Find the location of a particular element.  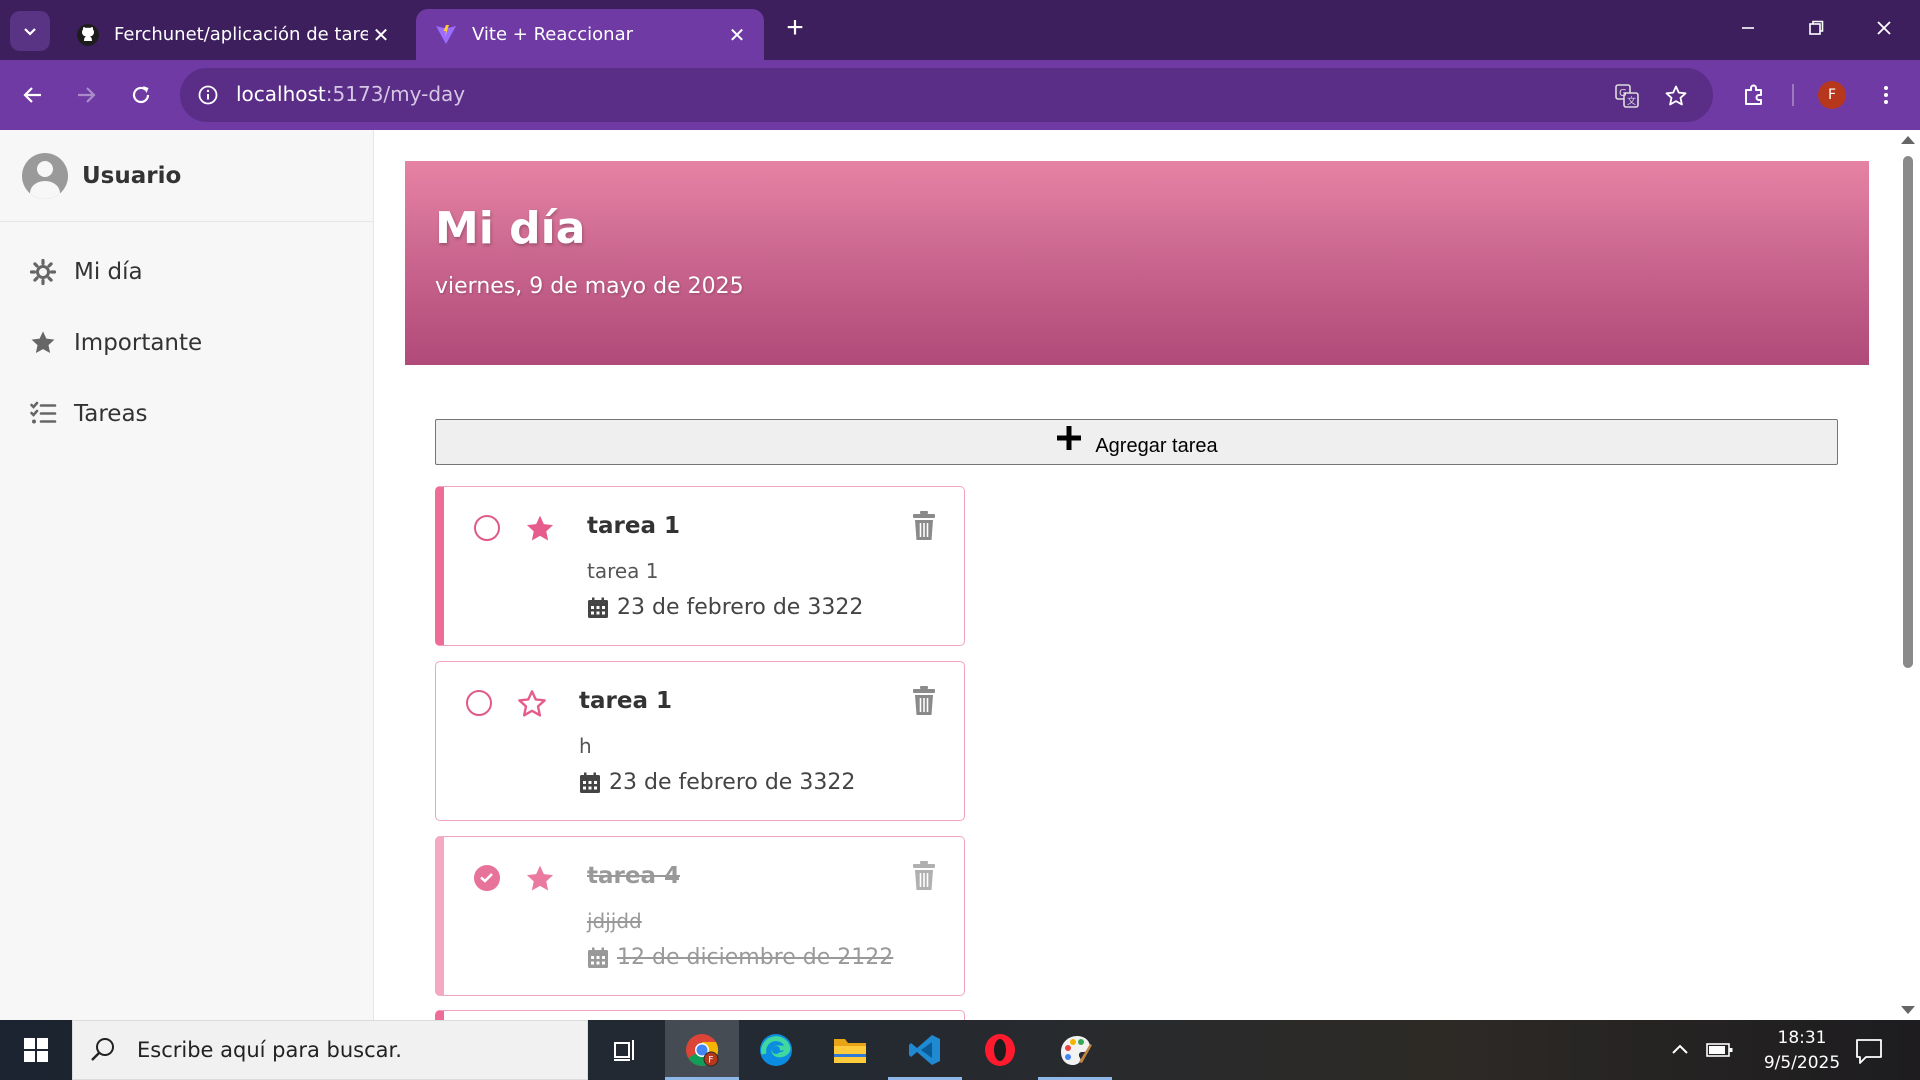

url-text: localhost:5173/my-day is located at coordinates (350, 94).